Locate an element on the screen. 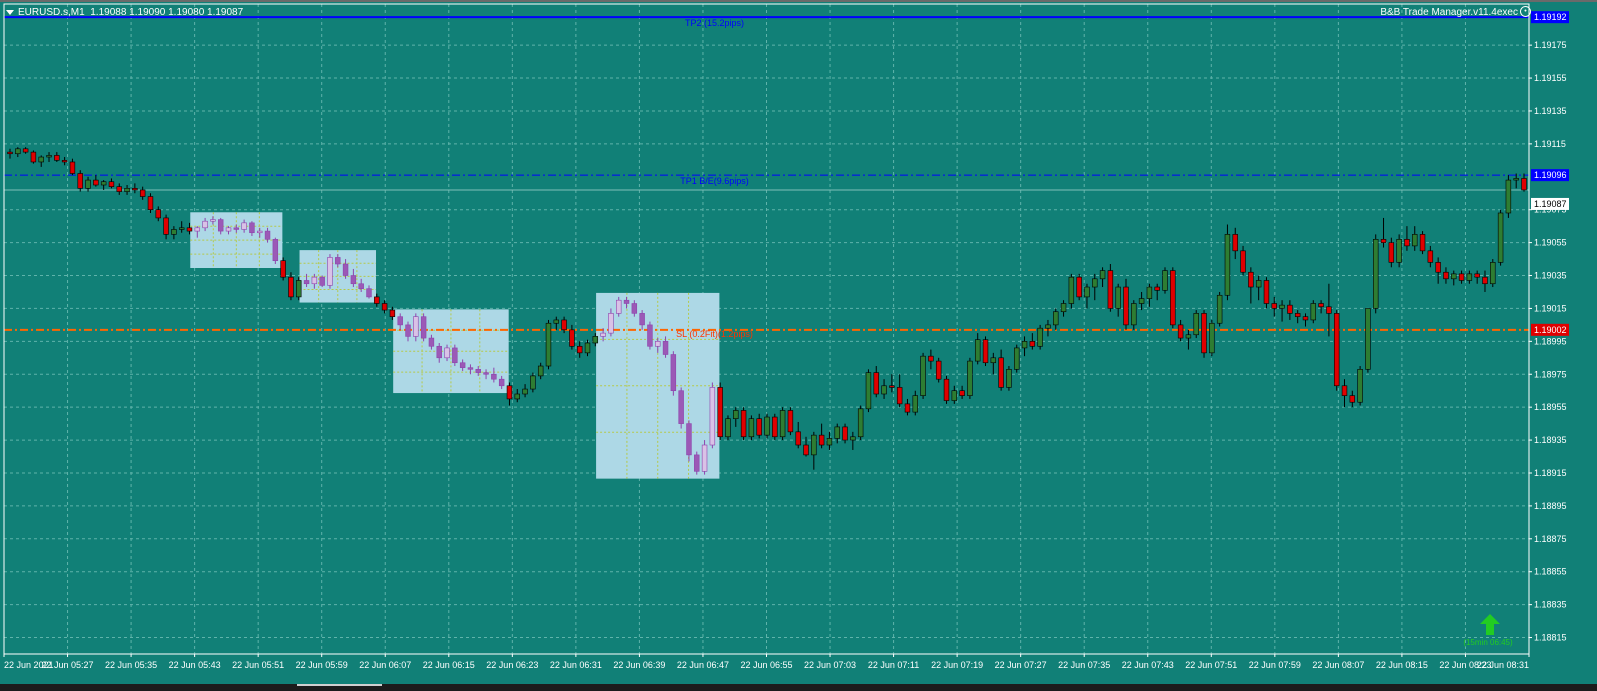  time-tick-label: 22 Jun 07:19 is located at coordinates (957, 665).